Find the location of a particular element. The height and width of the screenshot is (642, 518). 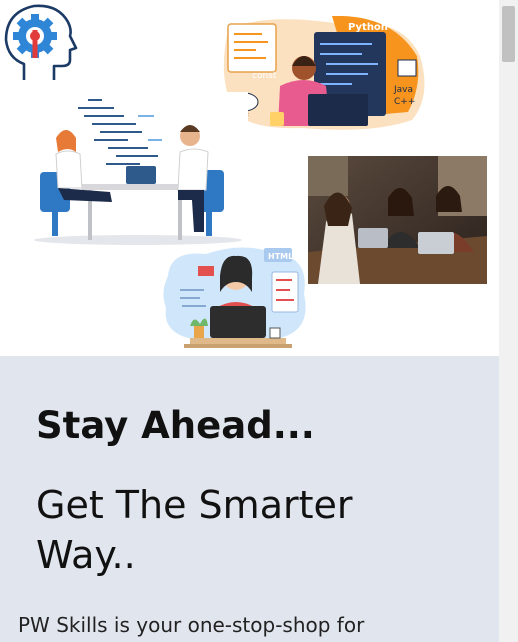

team-photo is located at coordinates (397, 220).